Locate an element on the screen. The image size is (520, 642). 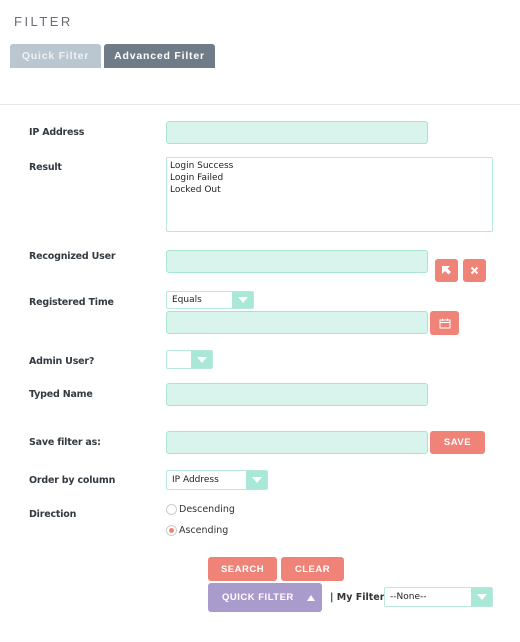
calendar-icon is located at coordinates (444, 323).